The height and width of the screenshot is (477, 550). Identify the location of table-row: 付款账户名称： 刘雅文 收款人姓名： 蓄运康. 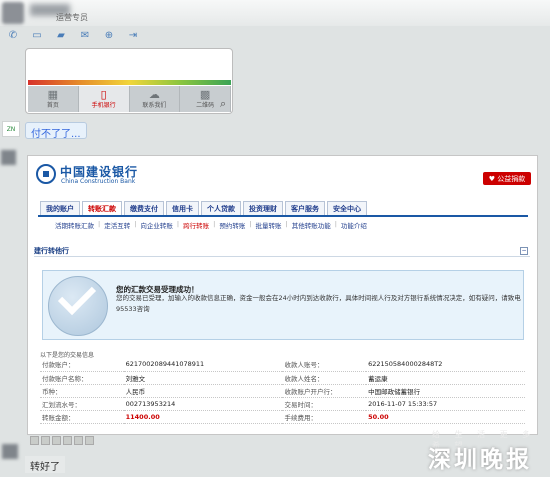
(282, 378).